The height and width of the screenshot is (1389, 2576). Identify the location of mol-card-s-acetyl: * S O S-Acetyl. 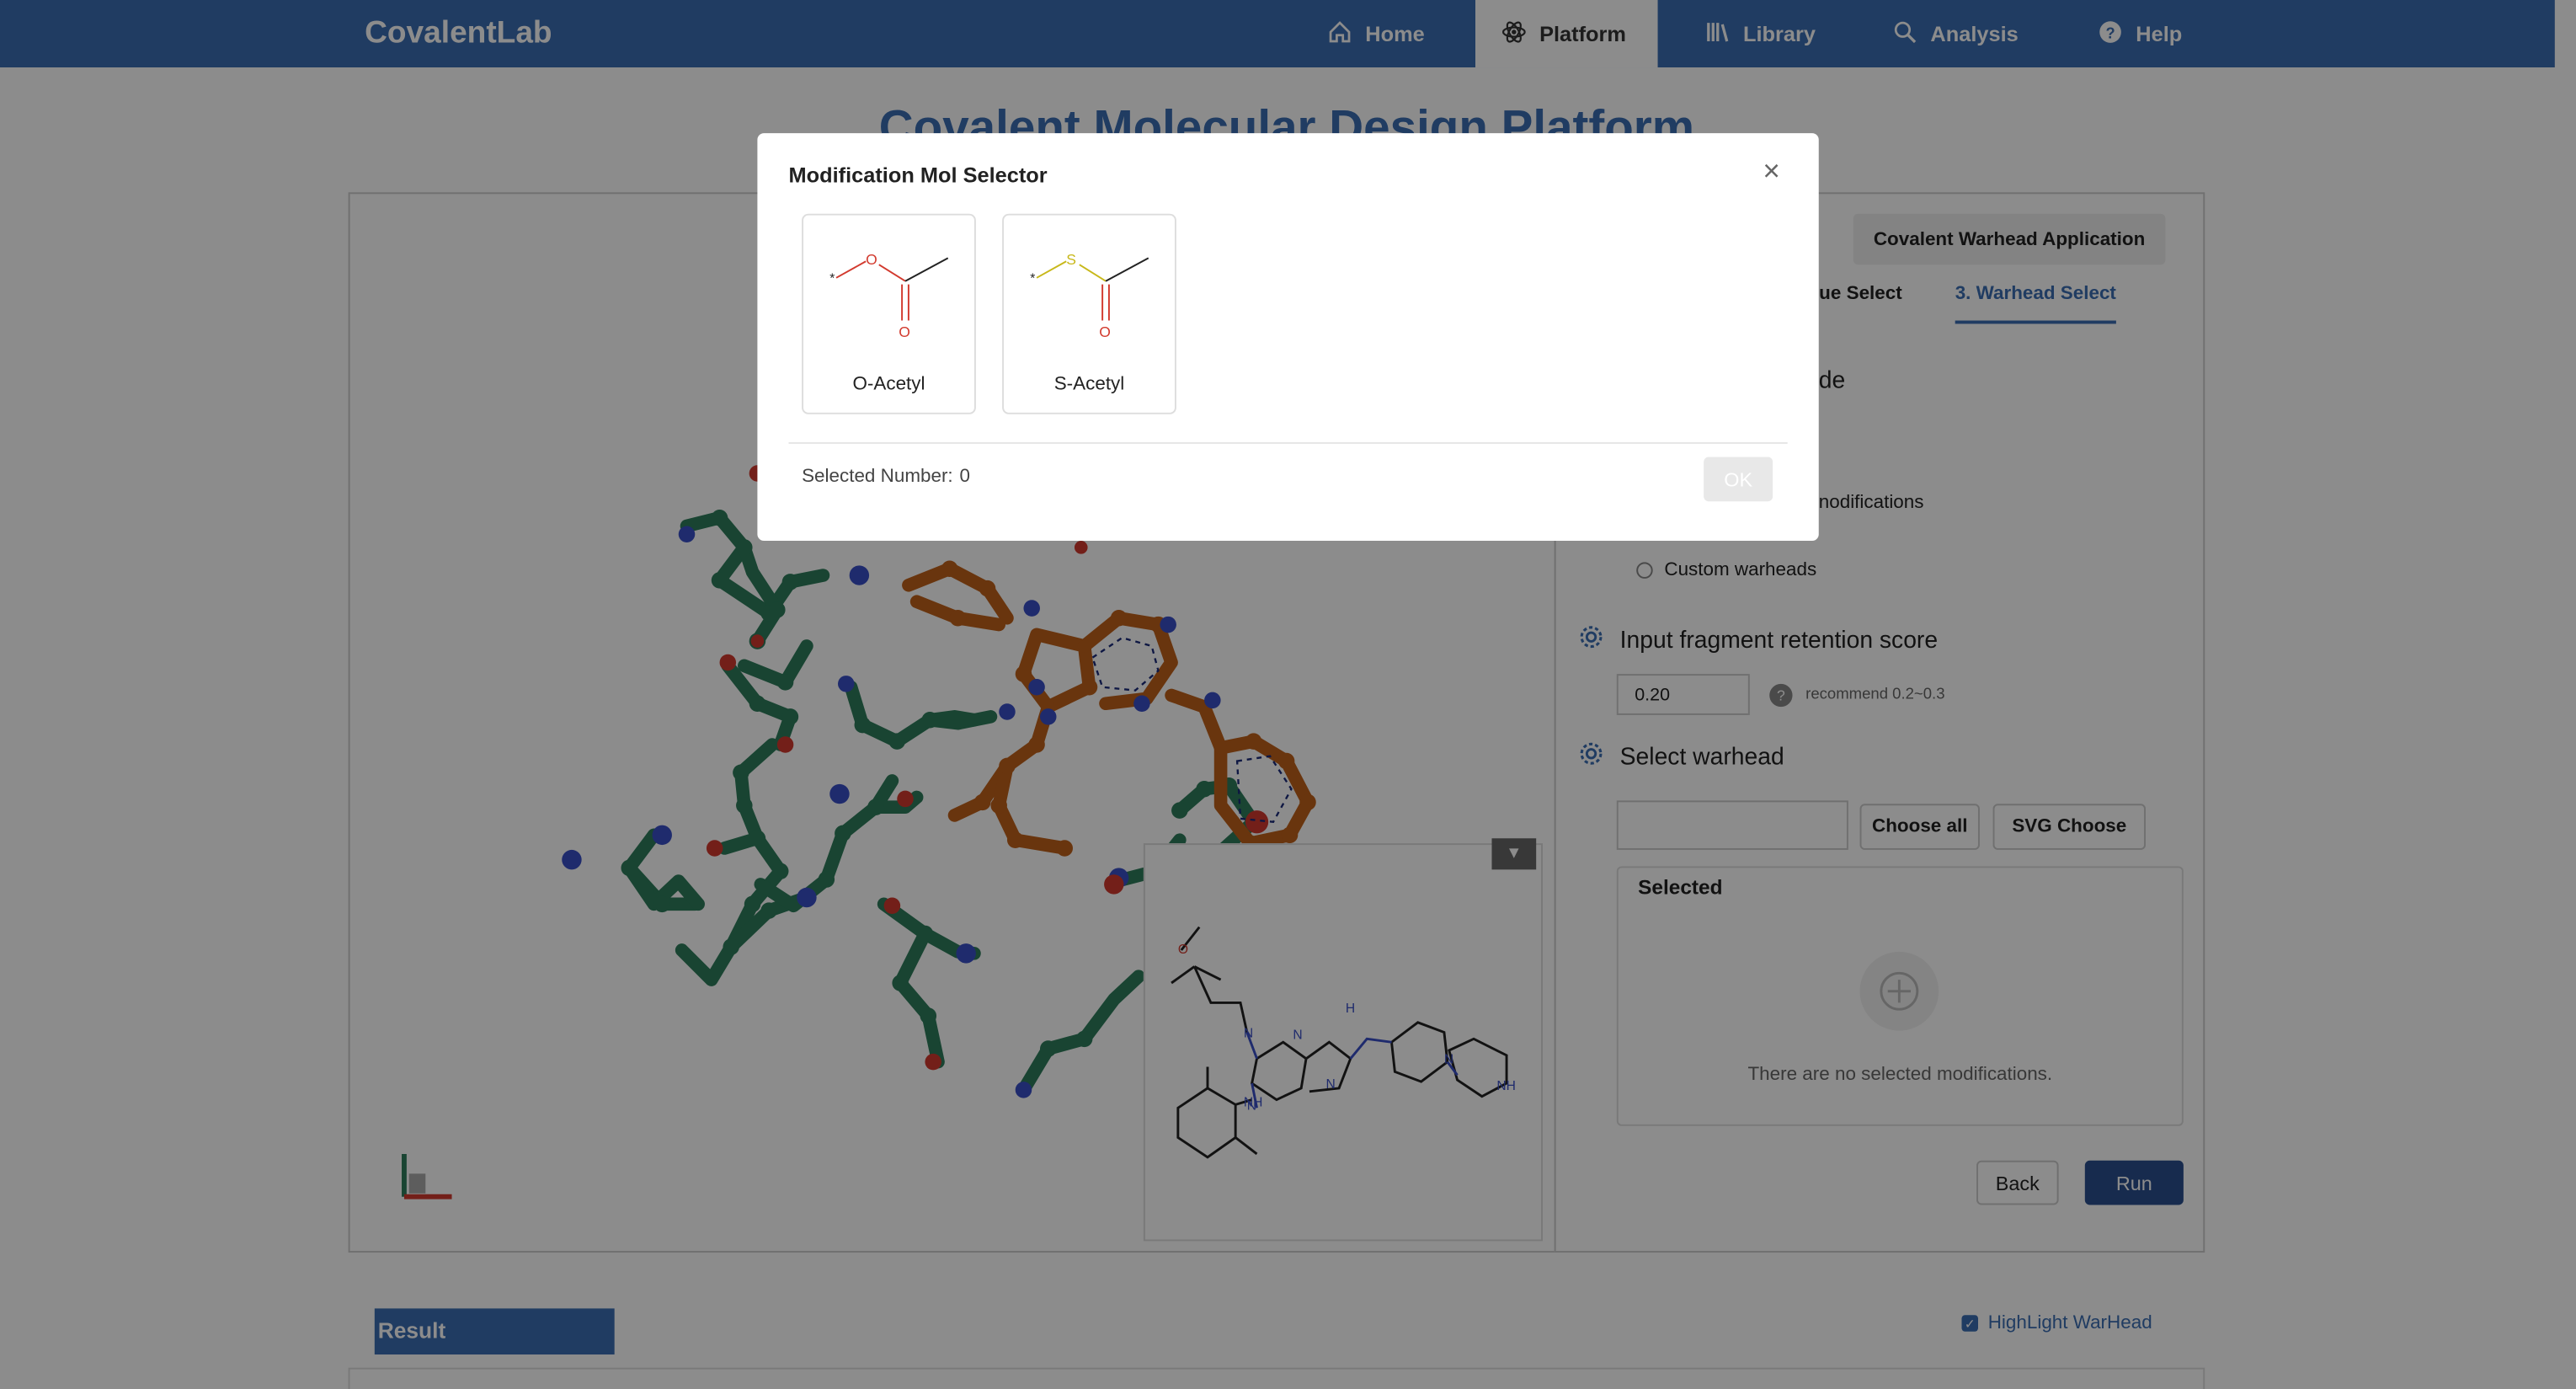
(1089, 313).